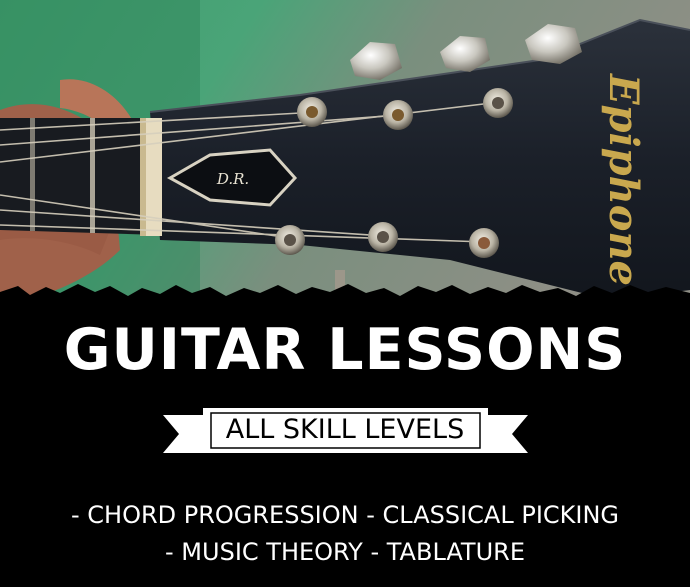 The width and height of the screenshot is (690, 587). What do you see at coordinates (345, 350) in the screenshot?
I see `poster-title: GUITAR LESSONS` at bounding box center [345, 350].